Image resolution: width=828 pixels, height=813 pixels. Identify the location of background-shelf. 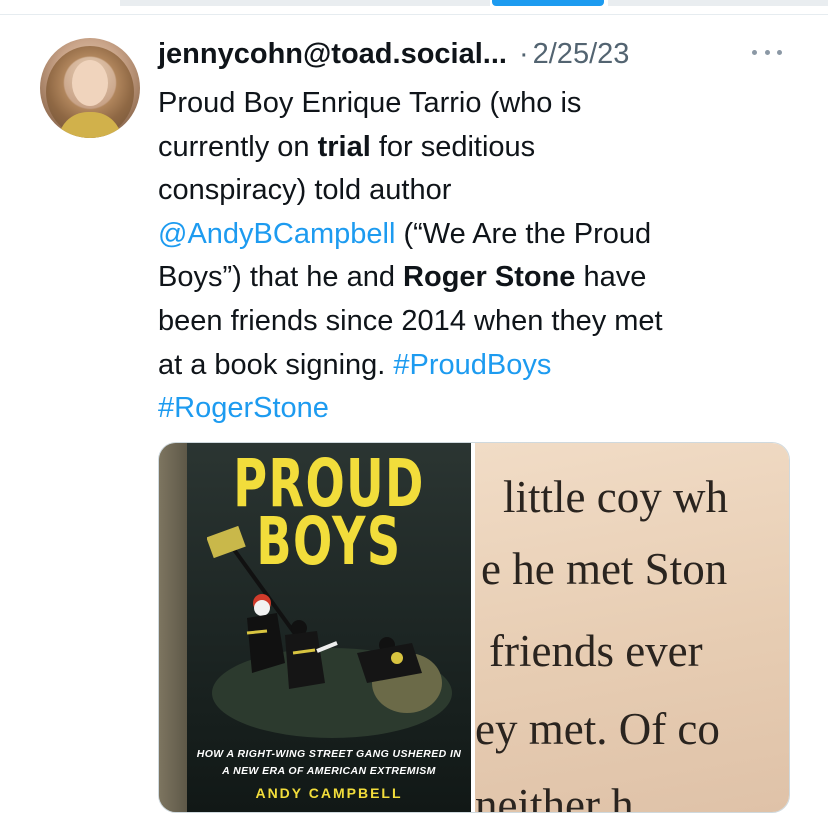
(173, 627).